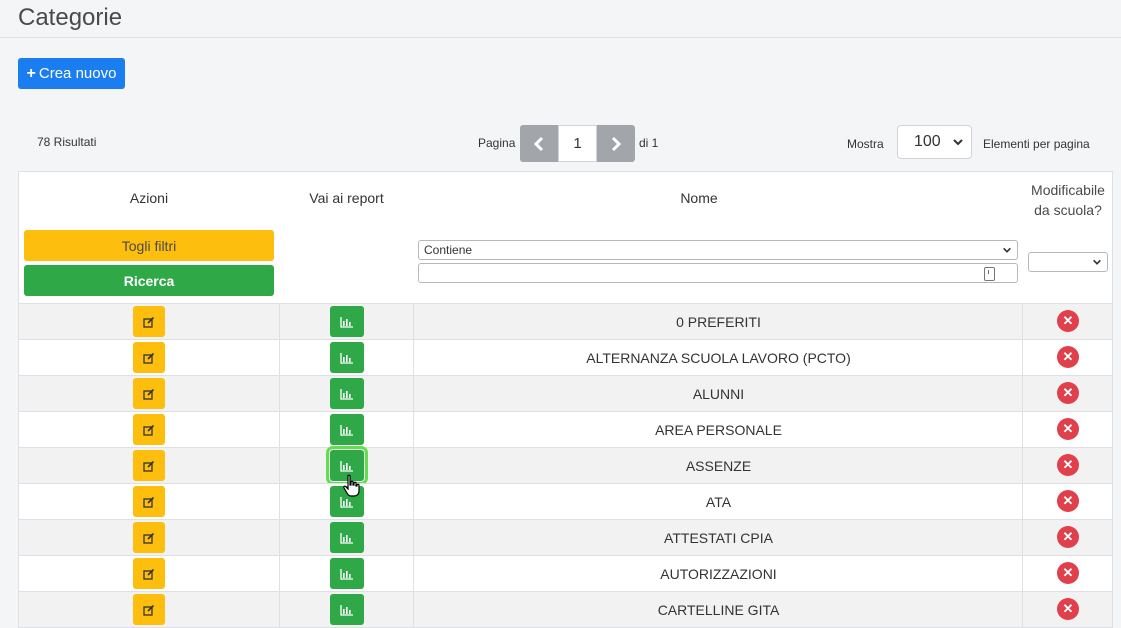 This screenshot has height=628, width=1121. What do you see at coordinates (1036, 144) in the screenshot?
I see `per-page-label: Elementi per pagina` at bounding box center [1036, 144].